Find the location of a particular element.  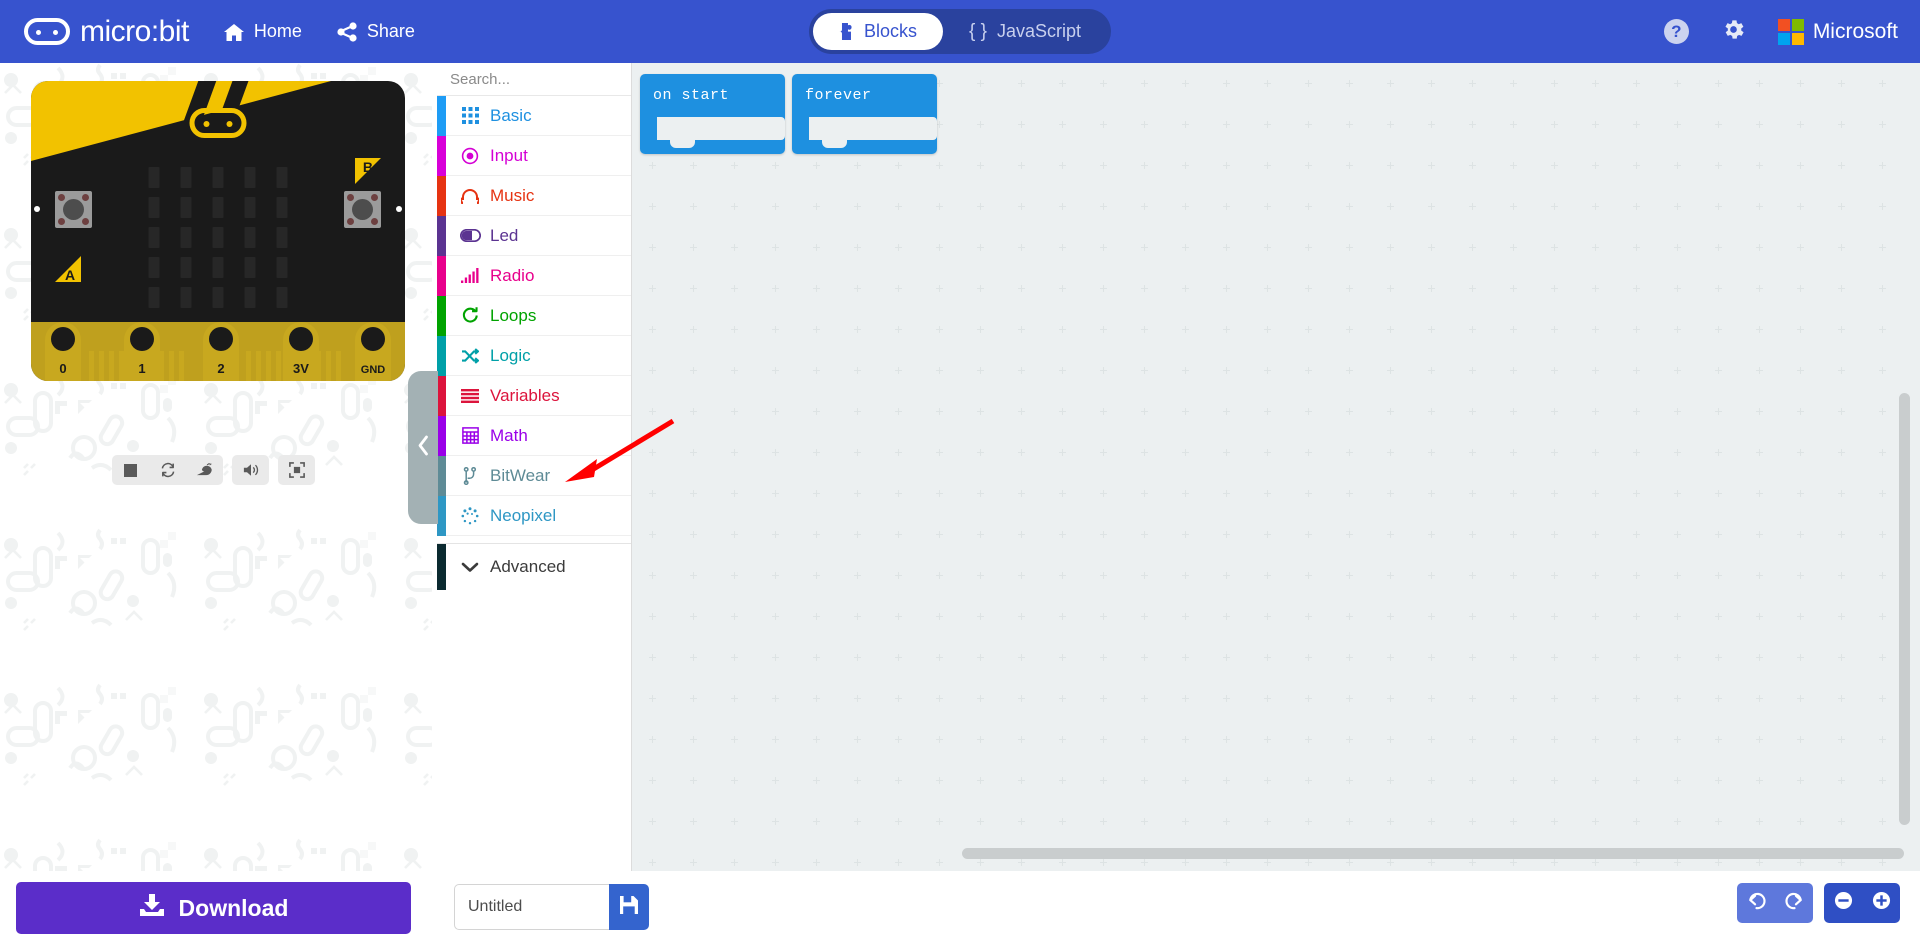

workspace-vertical-scrollbar is located at coordinates (1904, 609).